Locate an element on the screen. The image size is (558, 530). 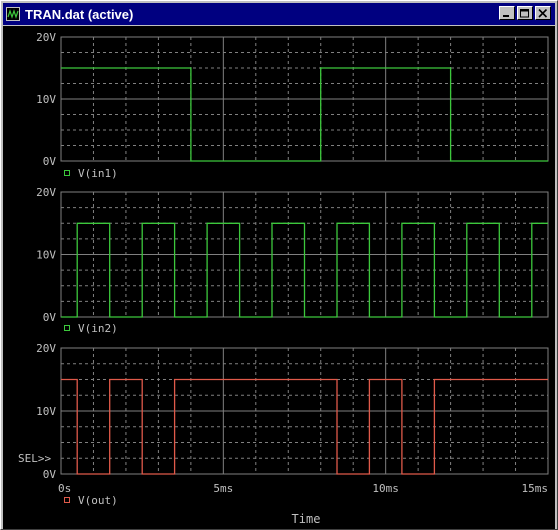
close-button is located at coordinates (543, 13).